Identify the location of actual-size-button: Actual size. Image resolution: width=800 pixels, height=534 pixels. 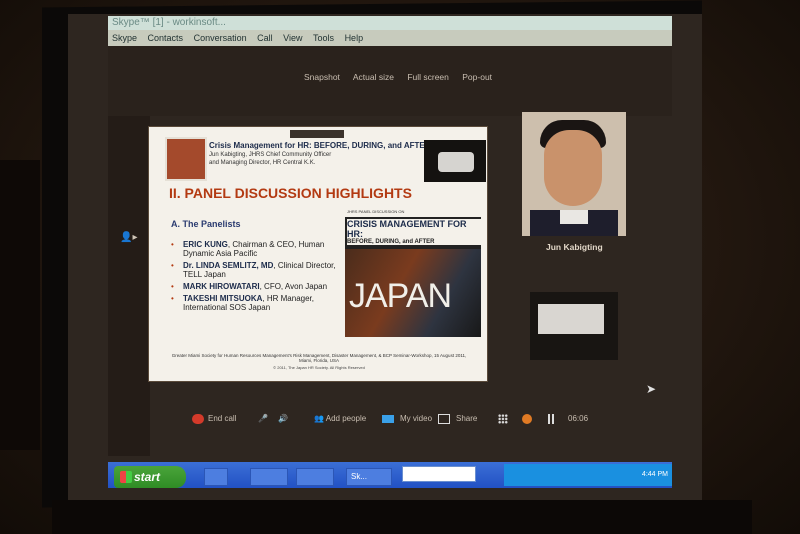
(373, 77).